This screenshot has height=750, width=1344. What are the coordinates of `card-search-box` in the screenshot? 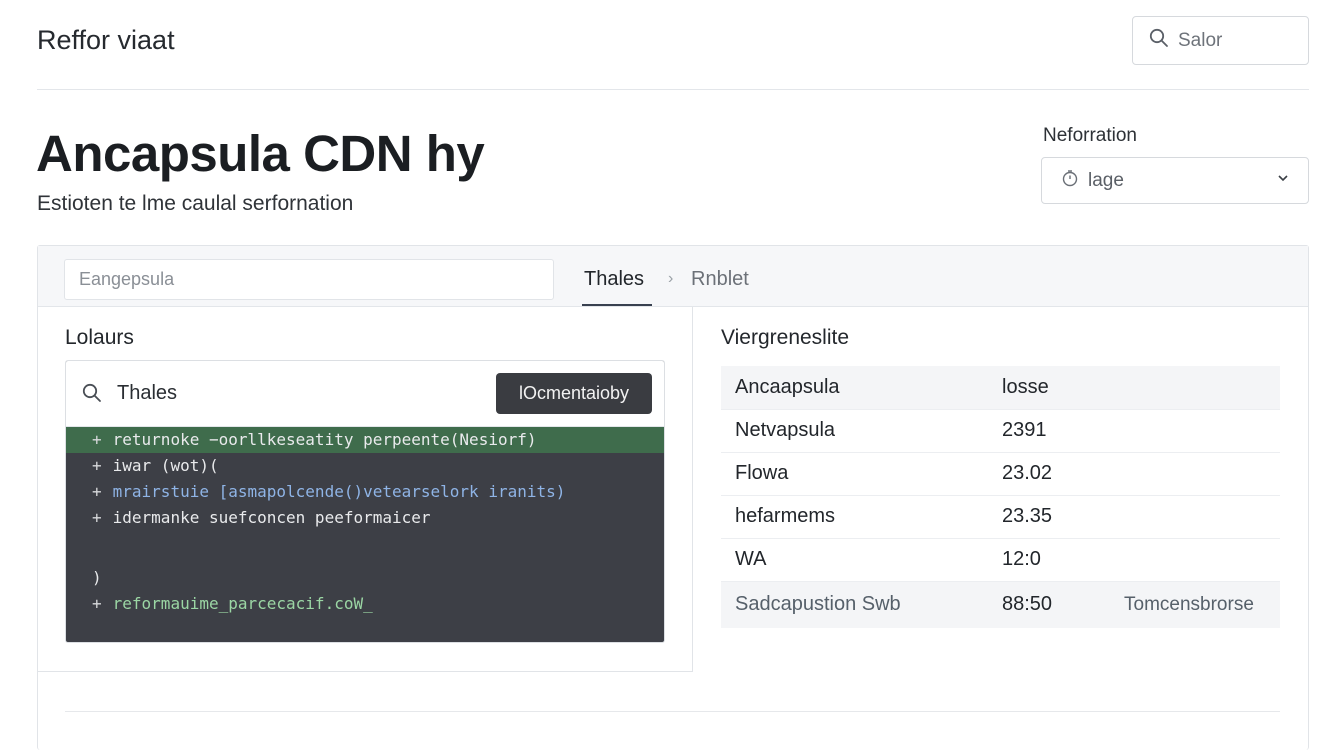 It's located at (309, 279).